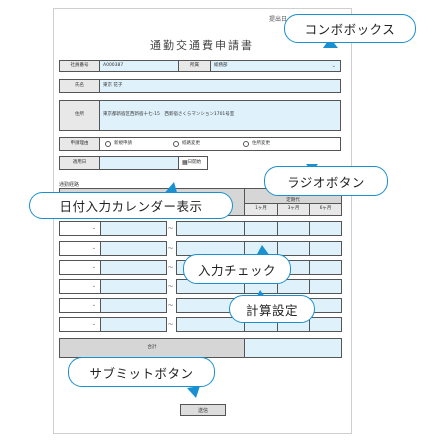  What do you see at coordinates (79, 163) in the screenshot?
I see `apply-date-label: 適用日` at bounding box center [79, 163].